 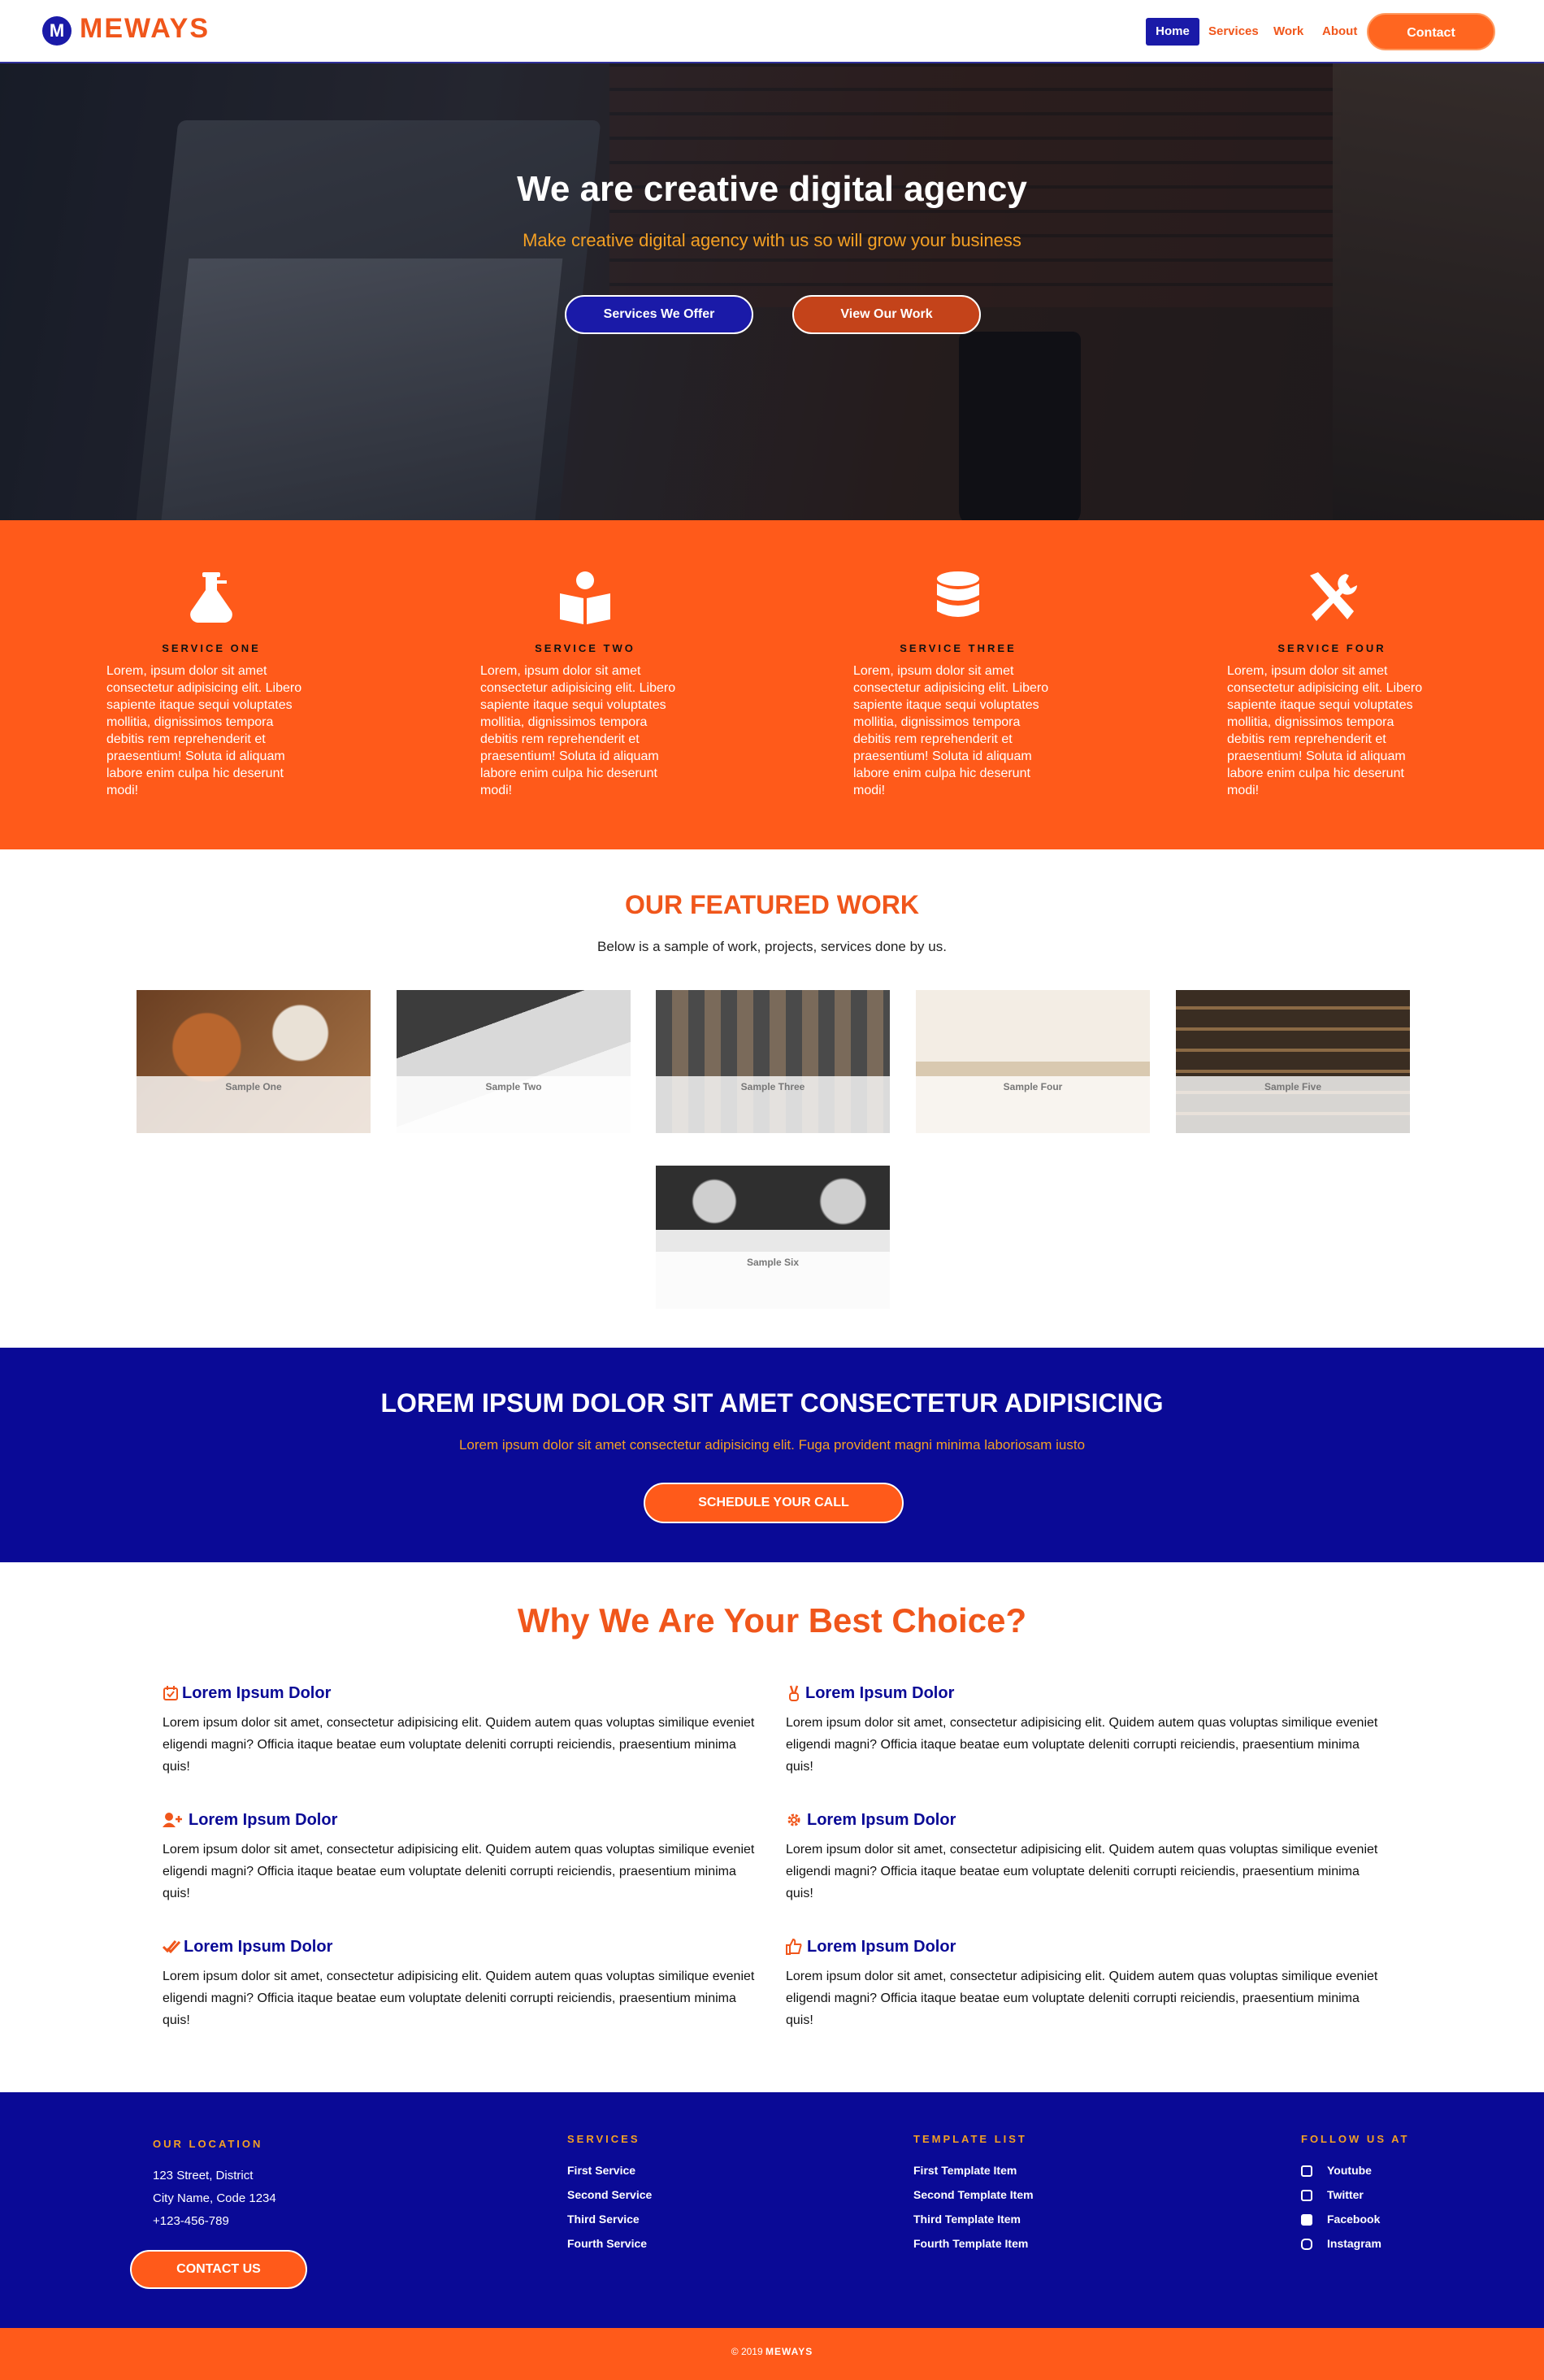 I want to click on footer-template-heading: TEMPLATE LIST, so click(x=970, y=2139).